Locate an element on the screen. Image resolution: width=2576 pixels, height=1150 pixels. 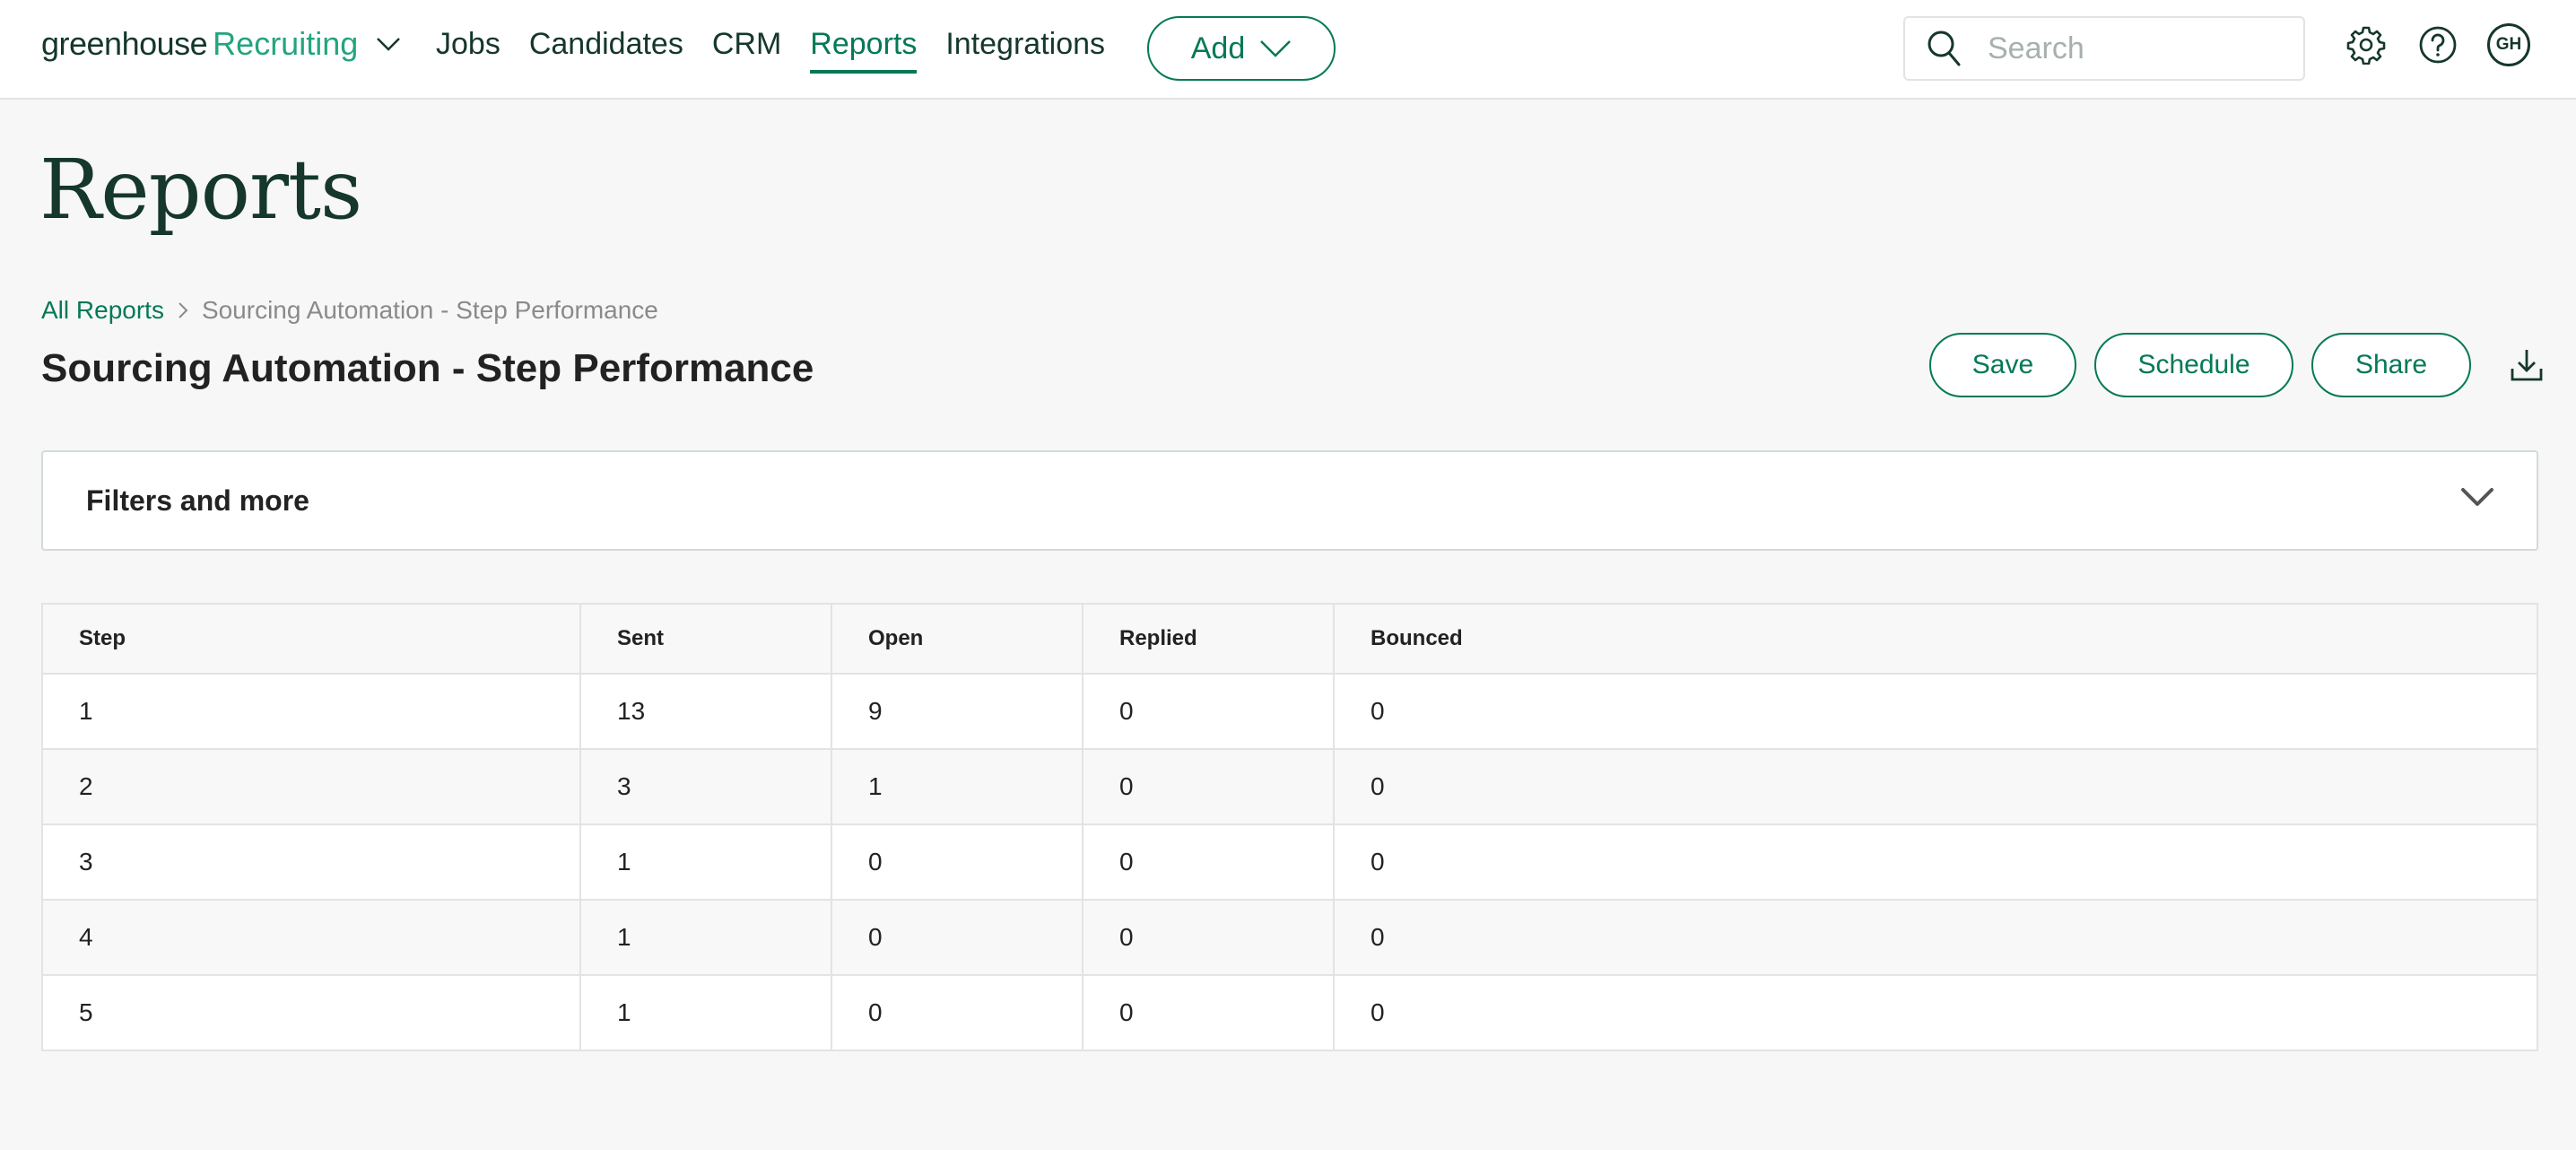
cell-open: 1 is located at coordinates (957, 787).